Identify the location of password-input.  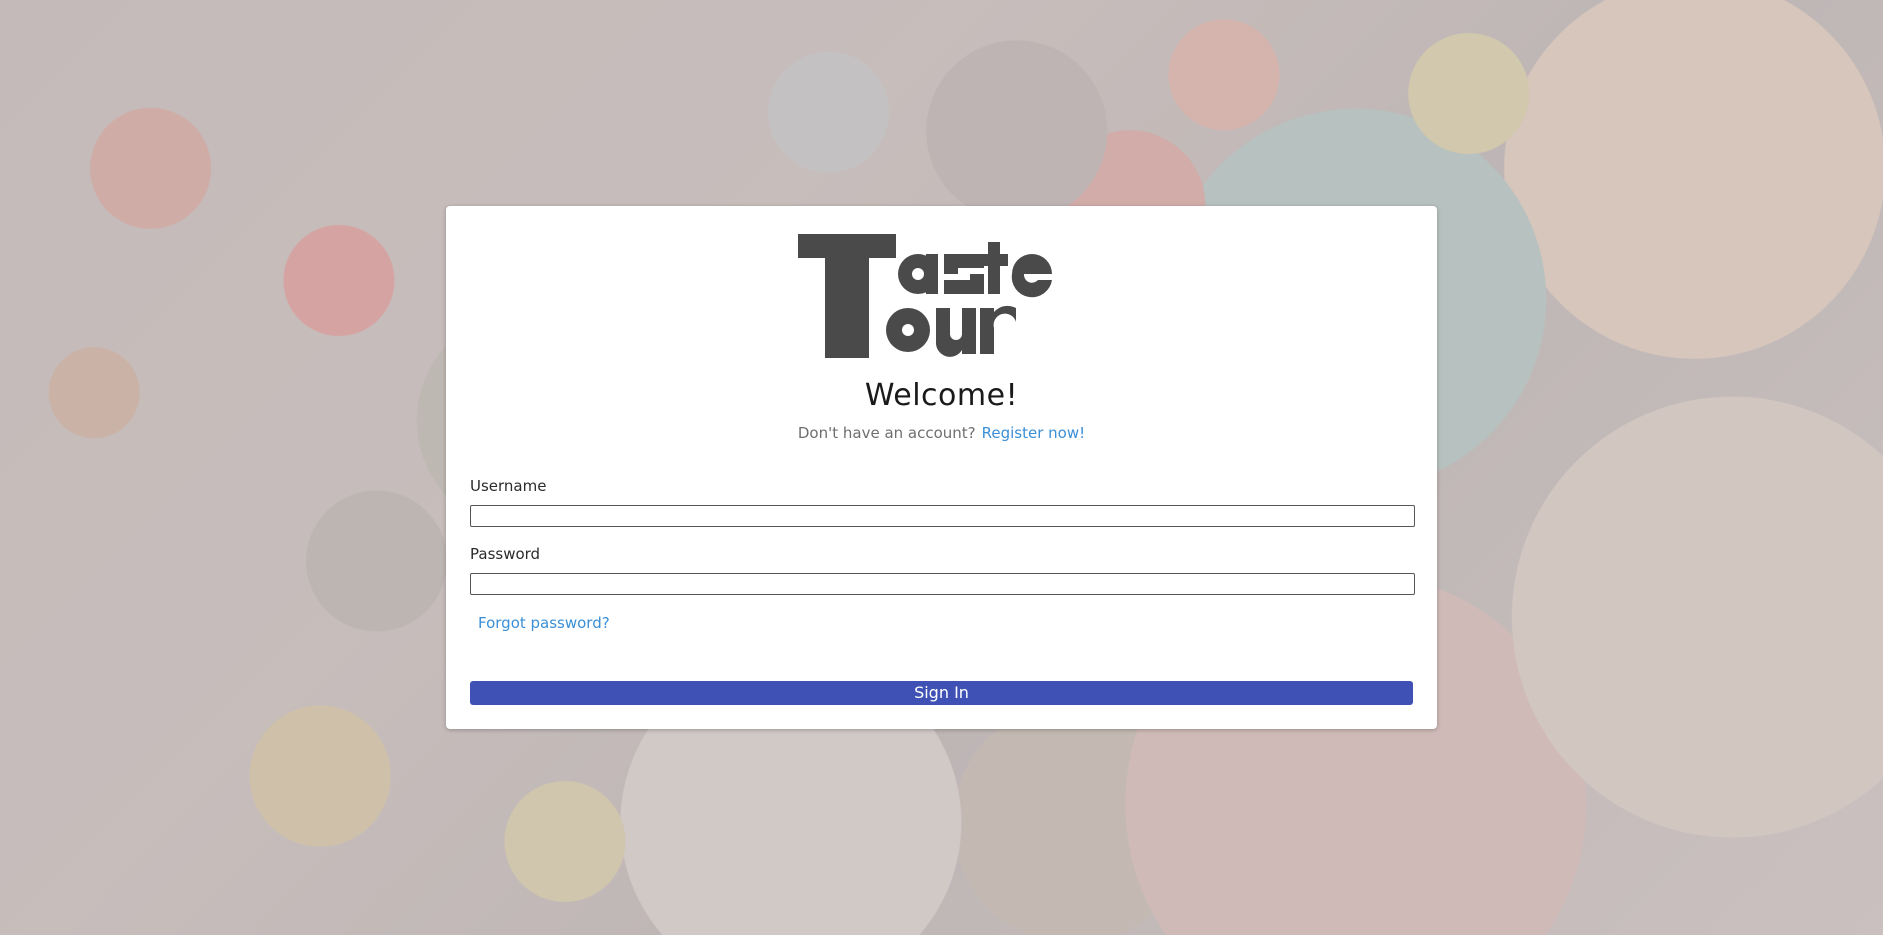
(942, 584).